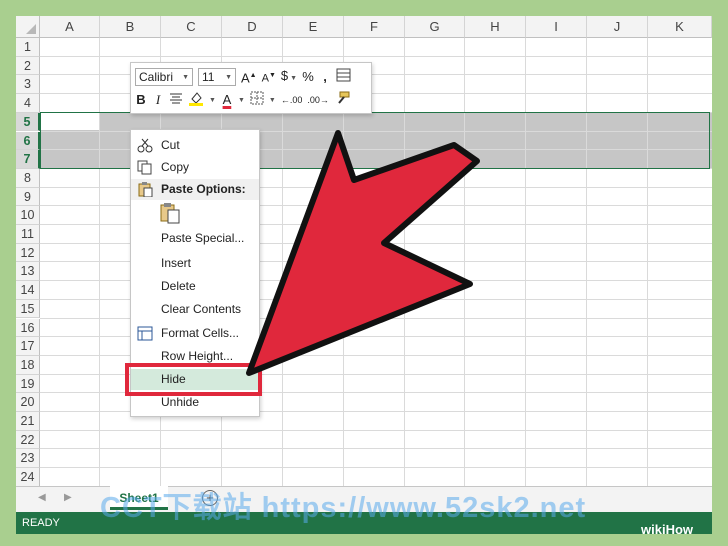 The image size is (728, 546). Describe the element at coordinates (41, 523) in the screenshot. I see `status-ready: READY` at that location.